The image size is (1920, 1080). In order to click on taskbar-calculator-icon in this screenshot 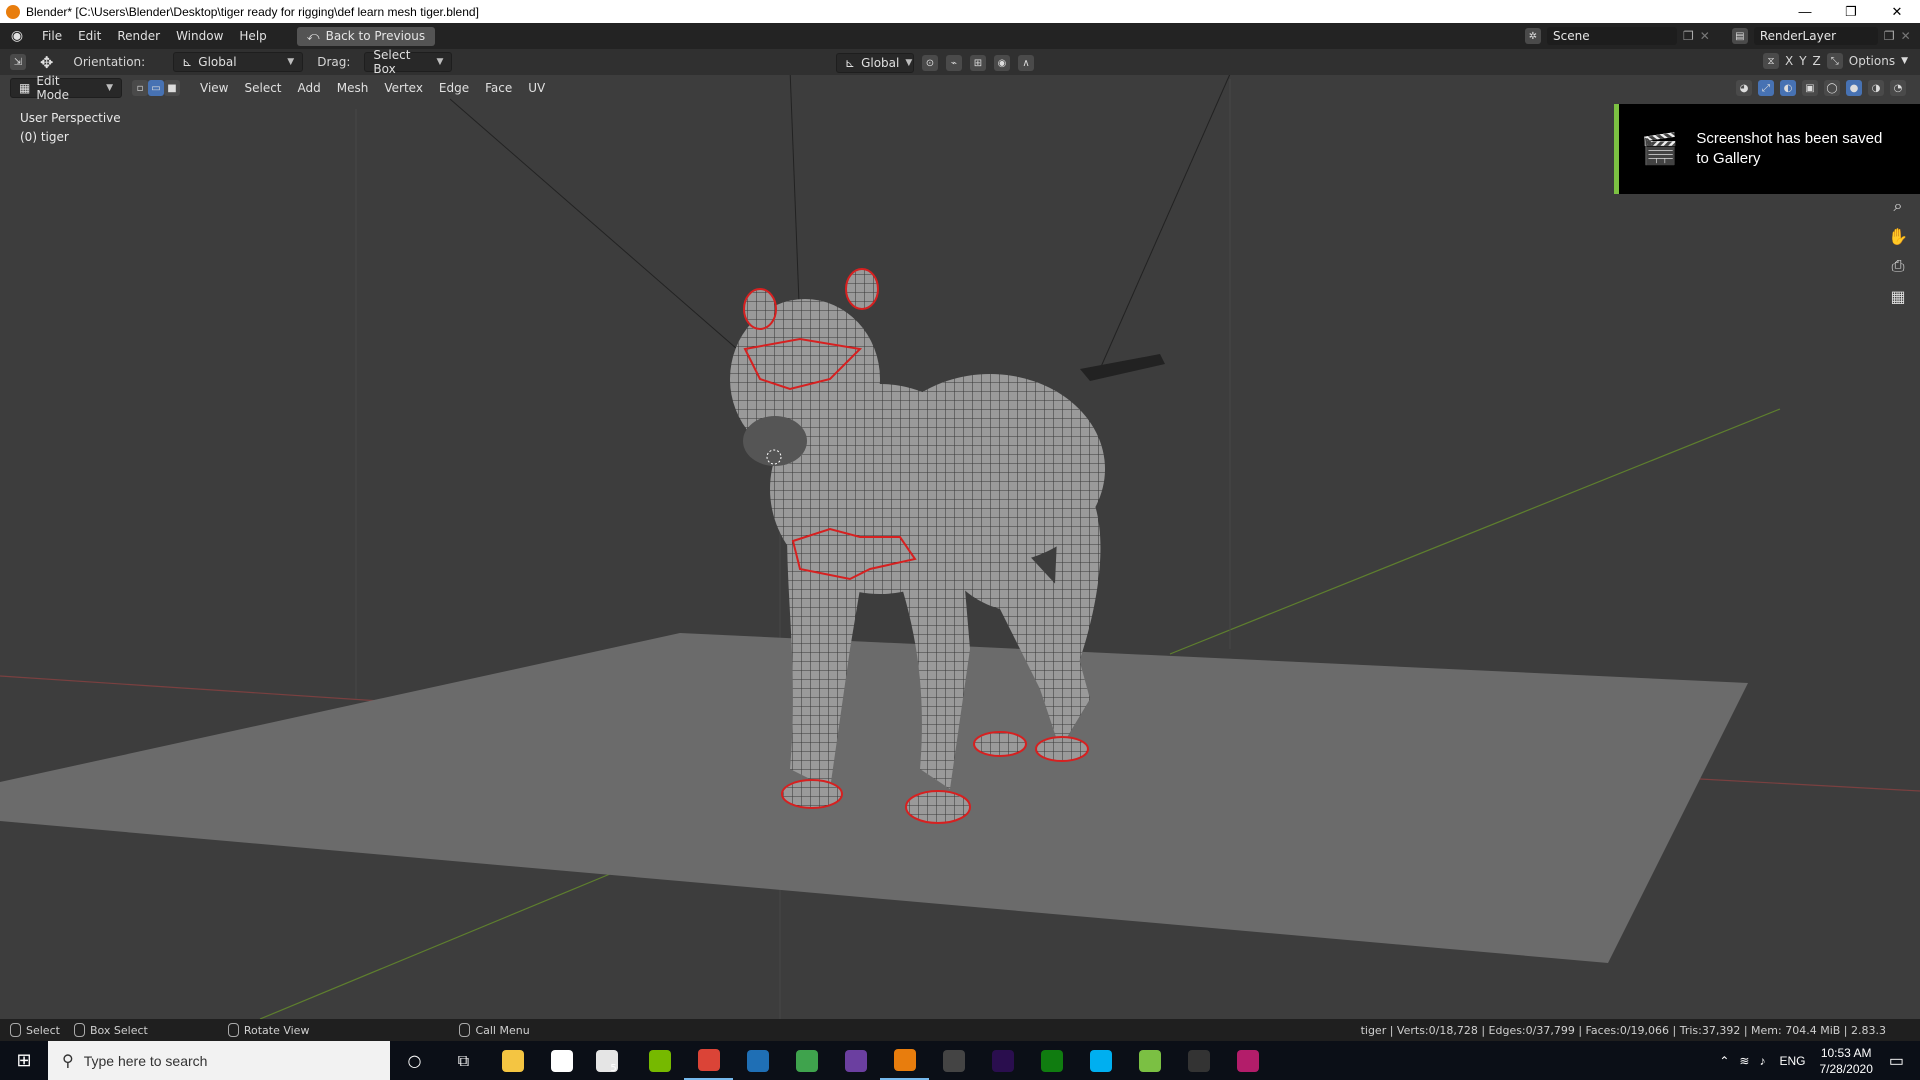, I will do `click(1198, 1060)`.